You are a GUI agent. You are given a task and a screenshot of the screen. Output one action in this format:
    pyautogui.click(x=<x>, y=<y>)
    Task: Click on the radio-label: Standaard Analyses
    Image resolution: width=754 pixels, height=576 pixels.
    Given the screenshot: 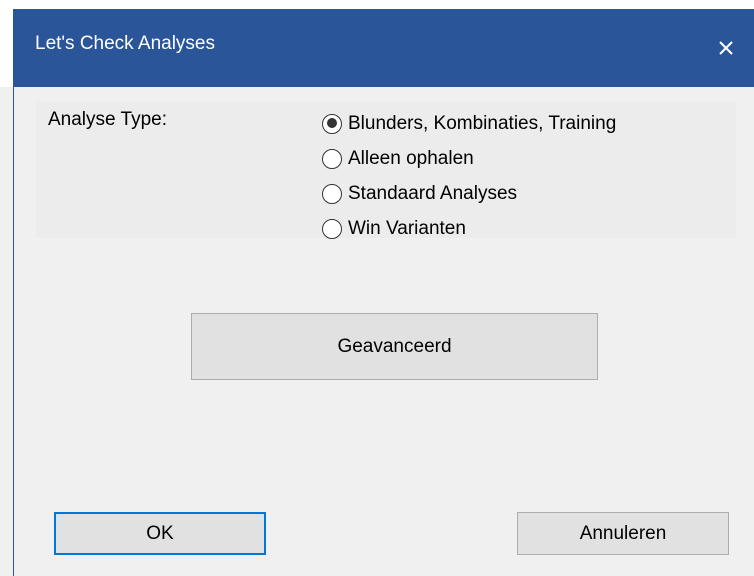 What is the action you would take?
    pyautogui.click(x=432, y=194)
    